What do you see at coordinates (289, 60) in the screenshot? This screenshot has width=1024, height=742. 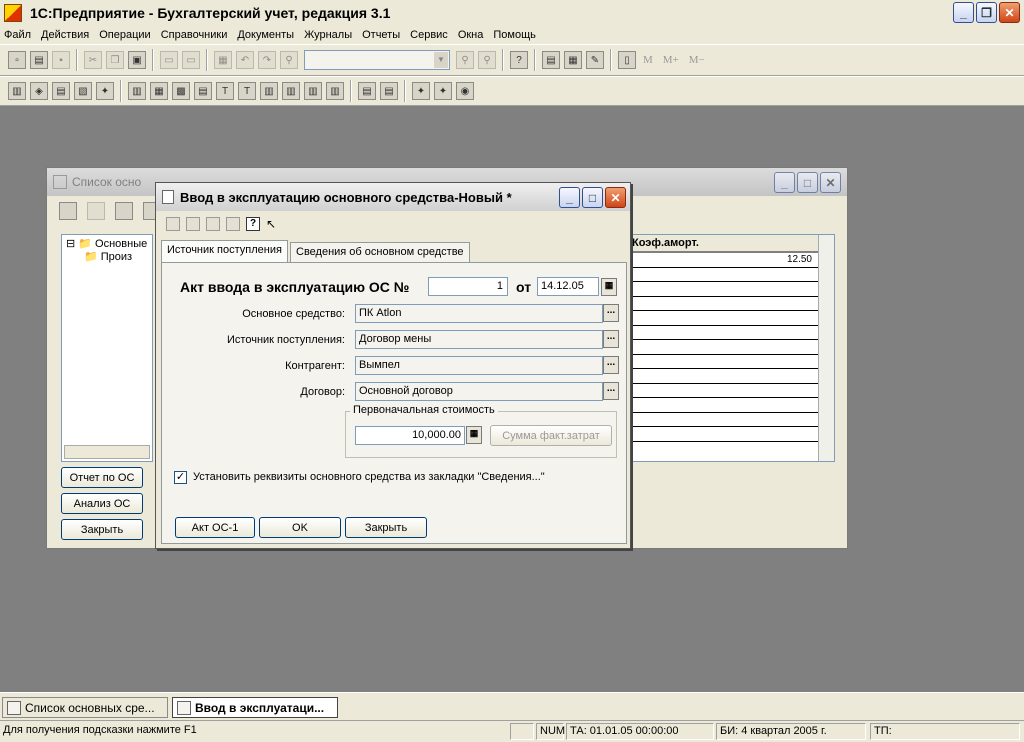 I see `find-icon: ⚲` at bounding box center [289, 60].